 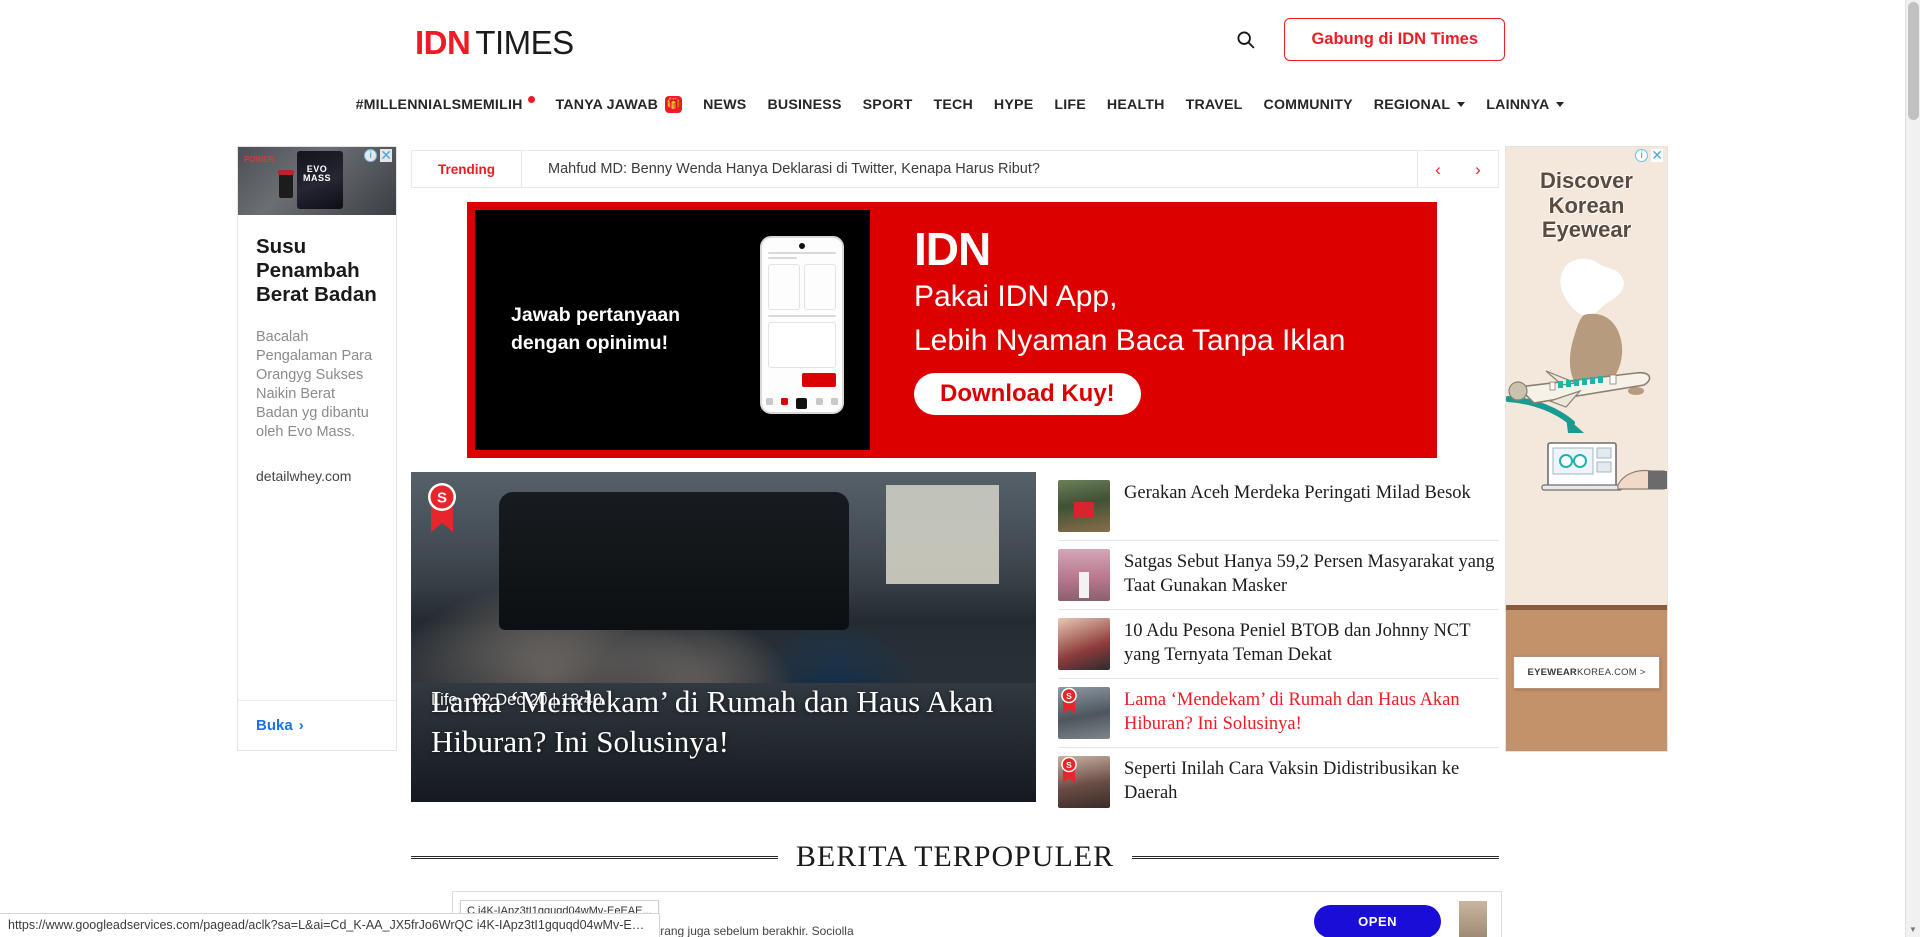 I want to click on promo-banner-left: Jawab pertanyaan dengan opinimu!, so click(x=672, y=330).